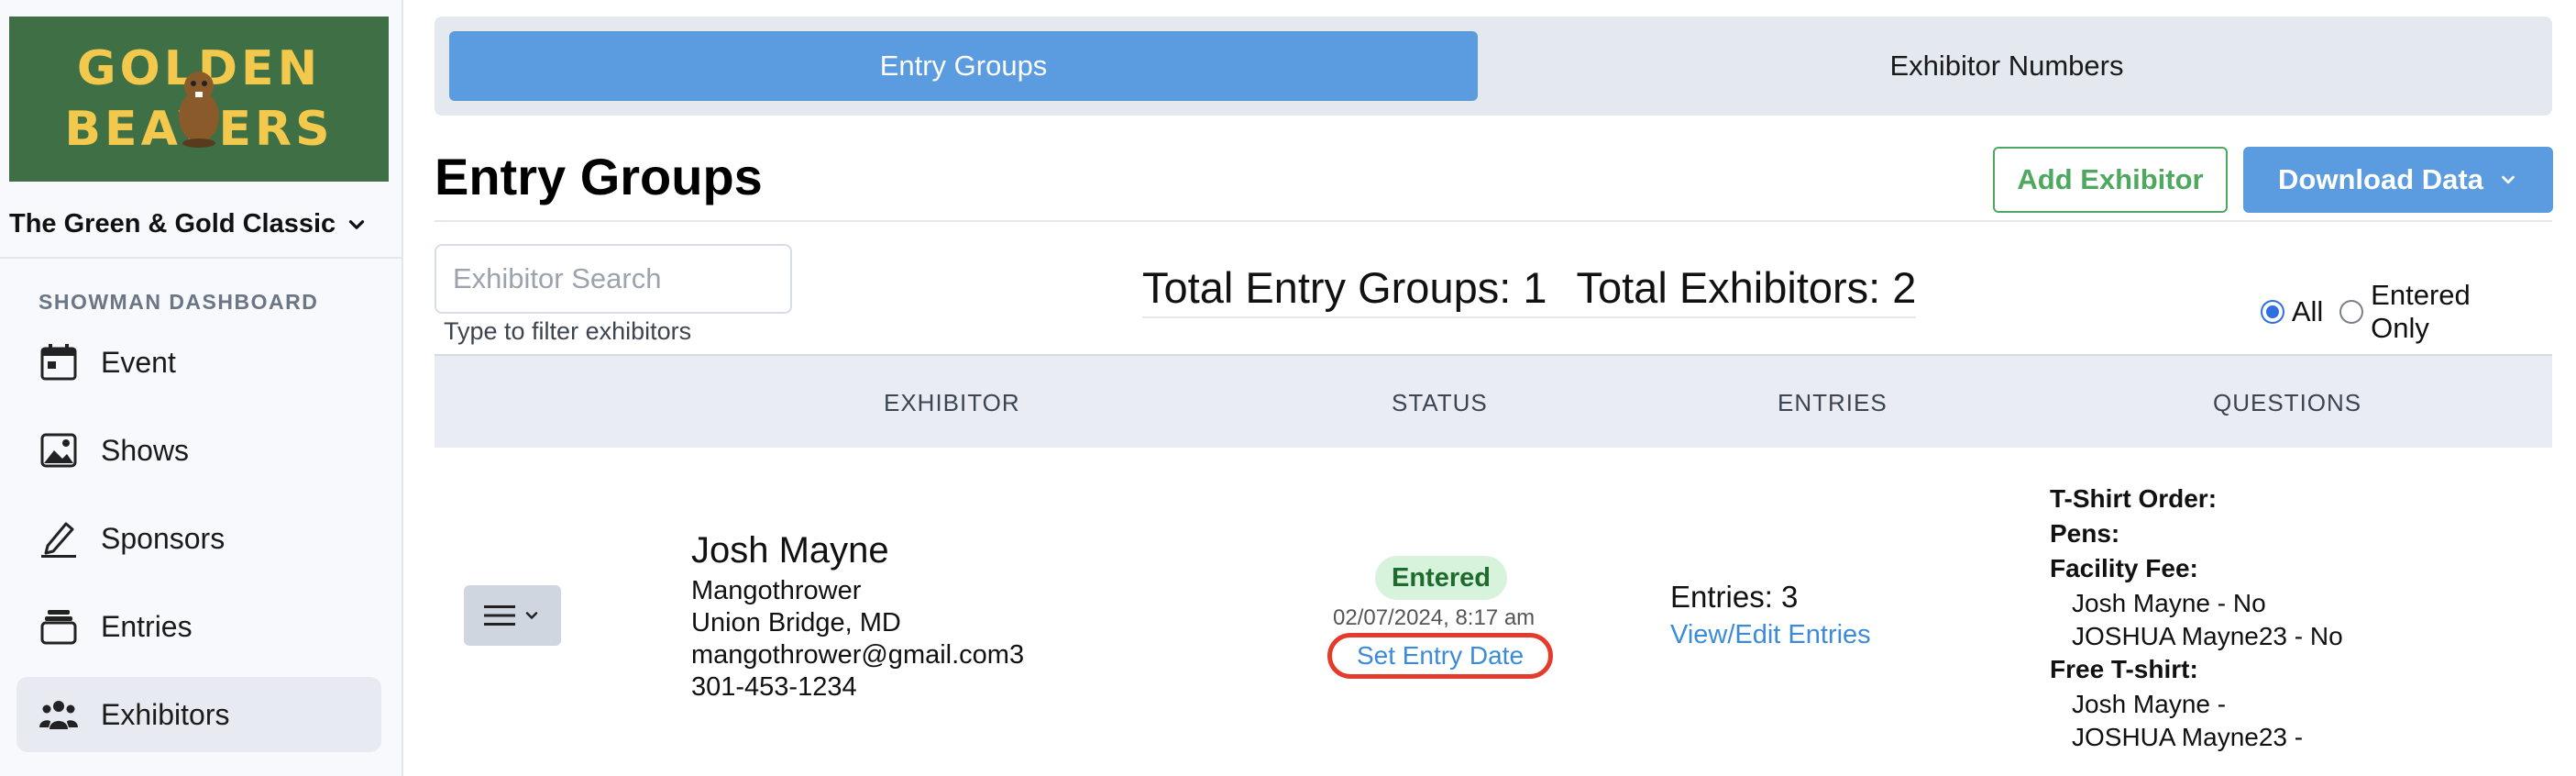 The height and width of the screenshot is (776, 2576). I want to click on tab-bar: Entry Groups Exhibitor Numbers, so click(1493, 66).